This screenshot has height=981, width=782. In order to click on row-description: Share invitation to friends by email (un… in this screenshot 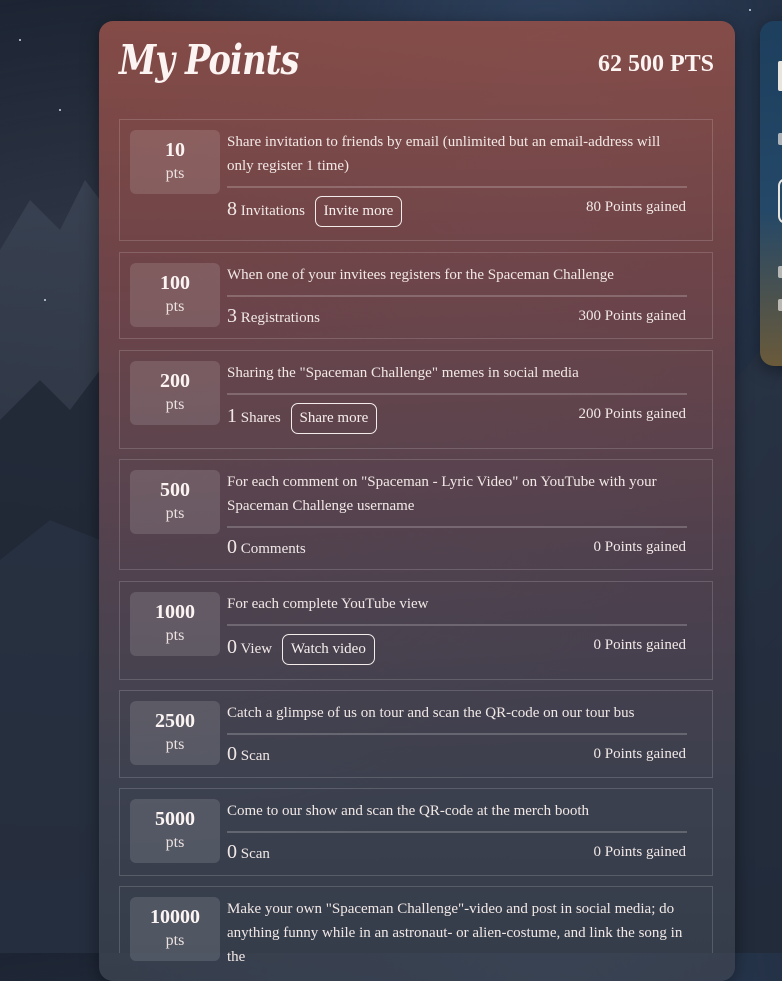, I will do `click(444, 154)`.